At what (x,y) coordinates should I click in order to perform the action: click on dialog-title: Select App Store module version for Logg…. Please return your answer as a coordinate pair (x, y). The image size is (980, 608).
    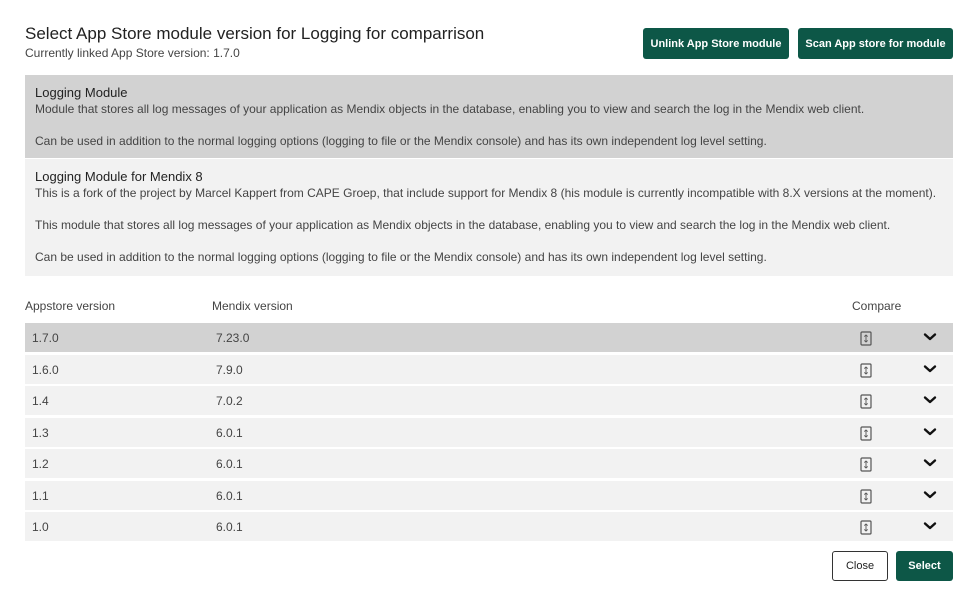
    Looking at the image, I should click on (255, 33).